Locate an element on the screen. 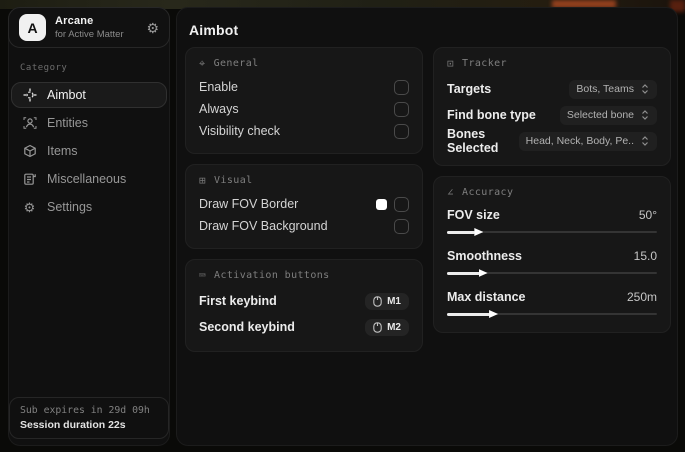  person-scan-icon is located at coordinates (29, 123).